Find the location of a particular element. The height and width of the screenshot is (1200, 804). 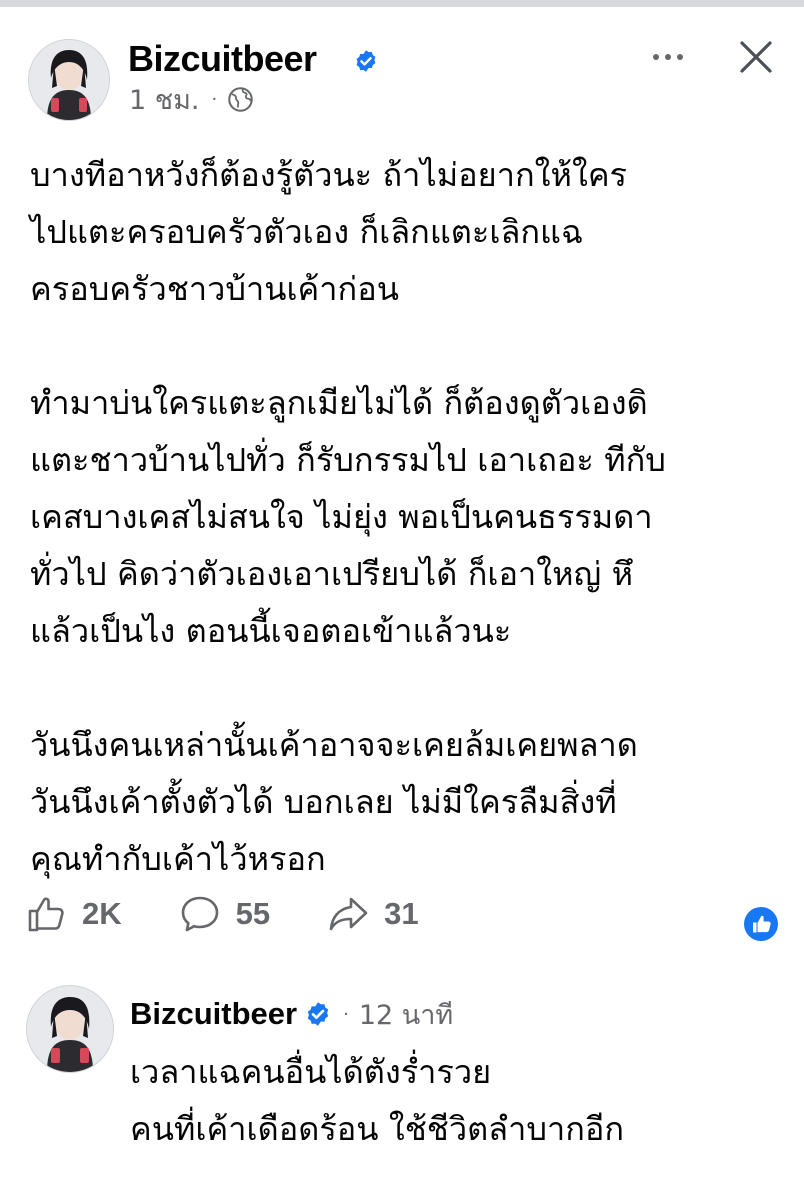

author-name: Bizcuitbeer is located at coordinates (222, 59).